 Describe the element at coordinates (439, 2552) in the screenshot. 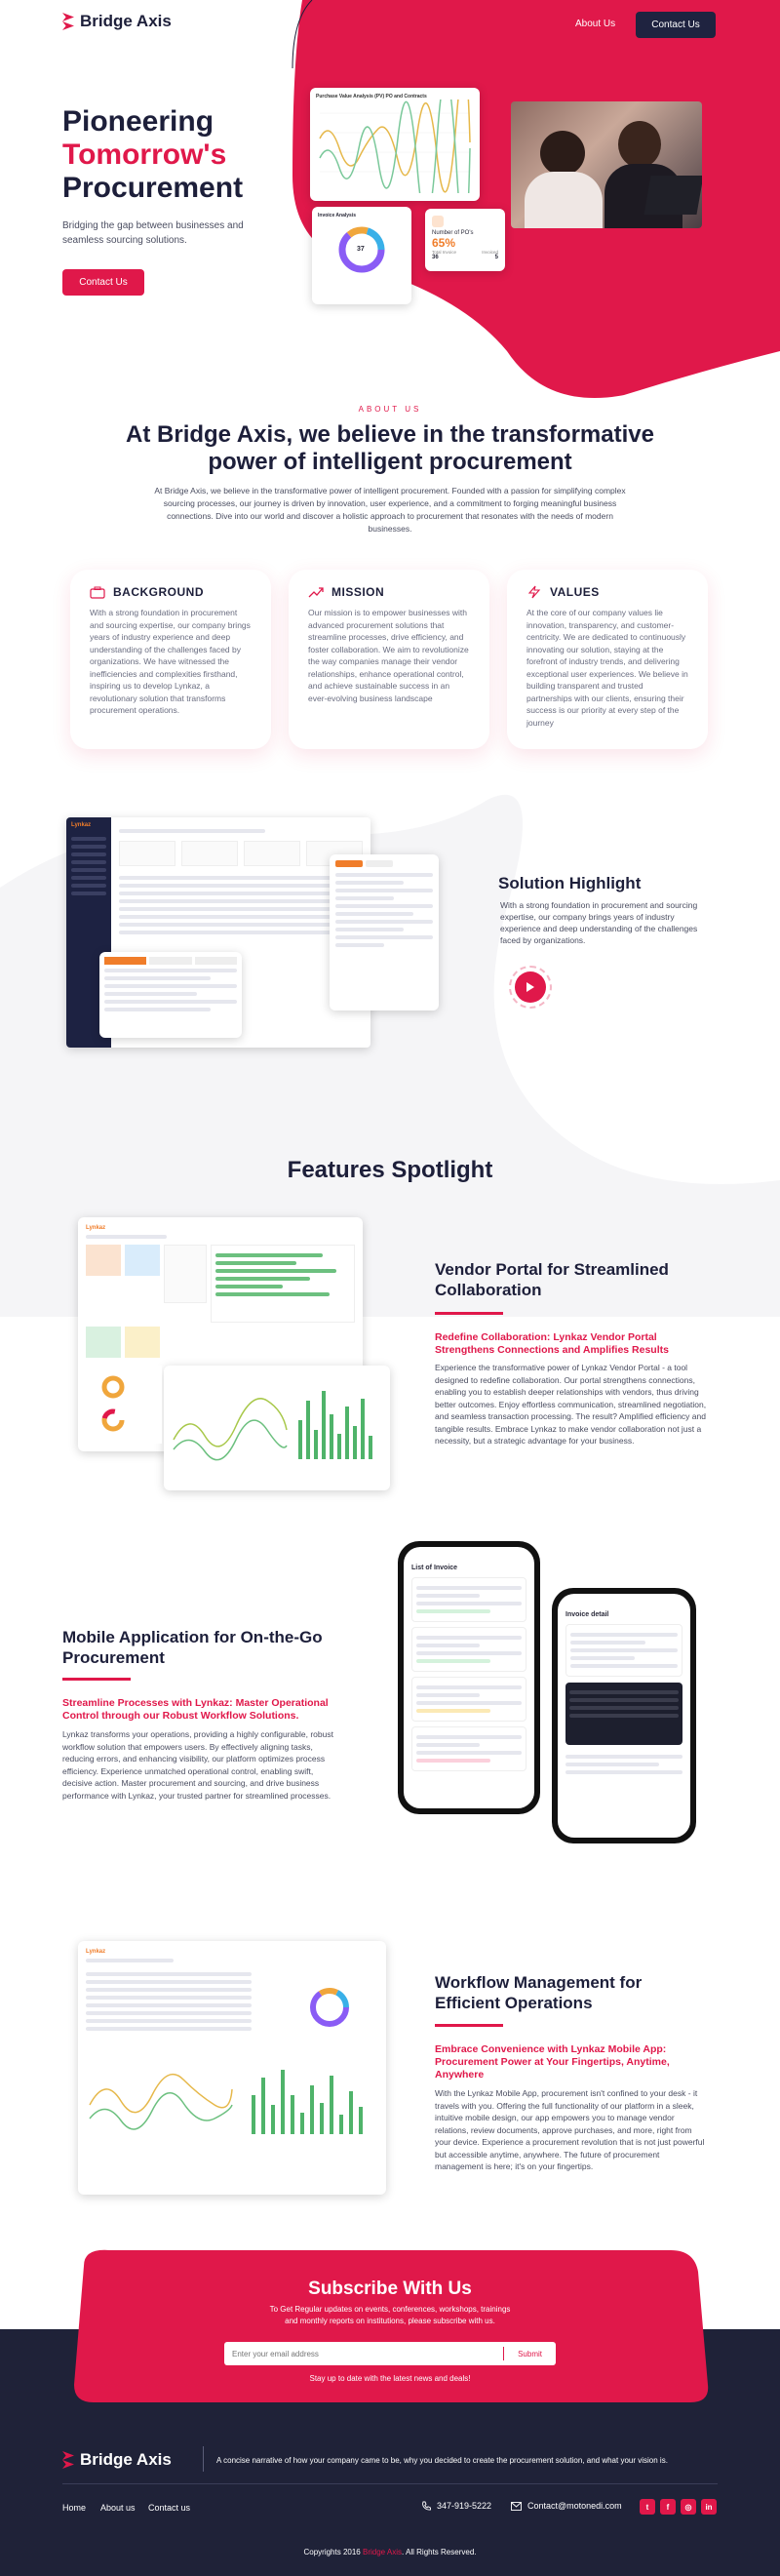

I see `copyright-suffix: . All Rights Reserved.` at that location.